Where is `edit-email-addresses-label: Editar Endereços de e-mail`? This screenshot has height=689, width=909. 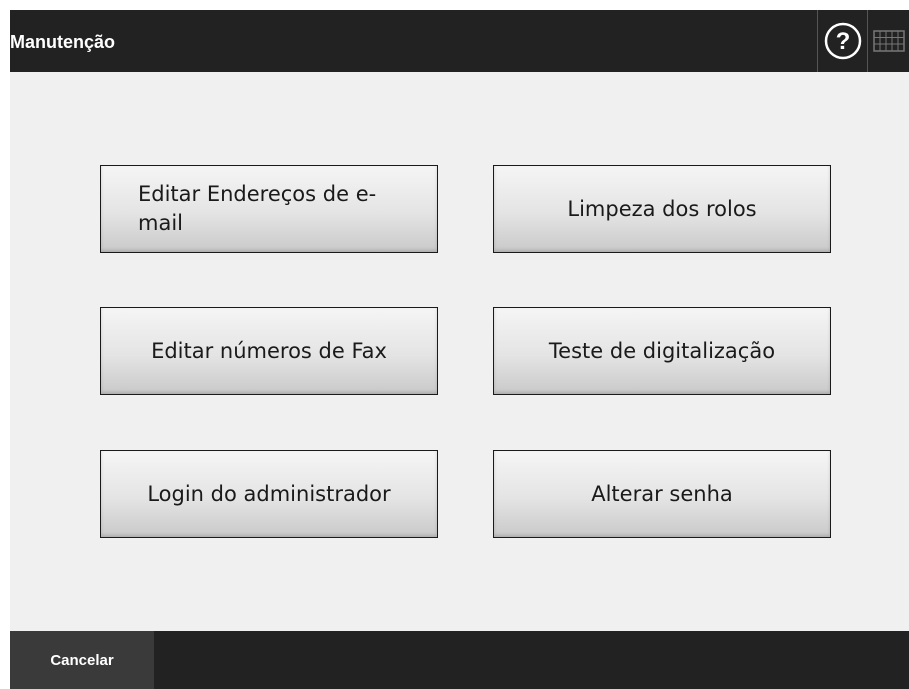
edit-email-addresses-label: Editar Endereços de e-mail is located at coordinates (257, 208).